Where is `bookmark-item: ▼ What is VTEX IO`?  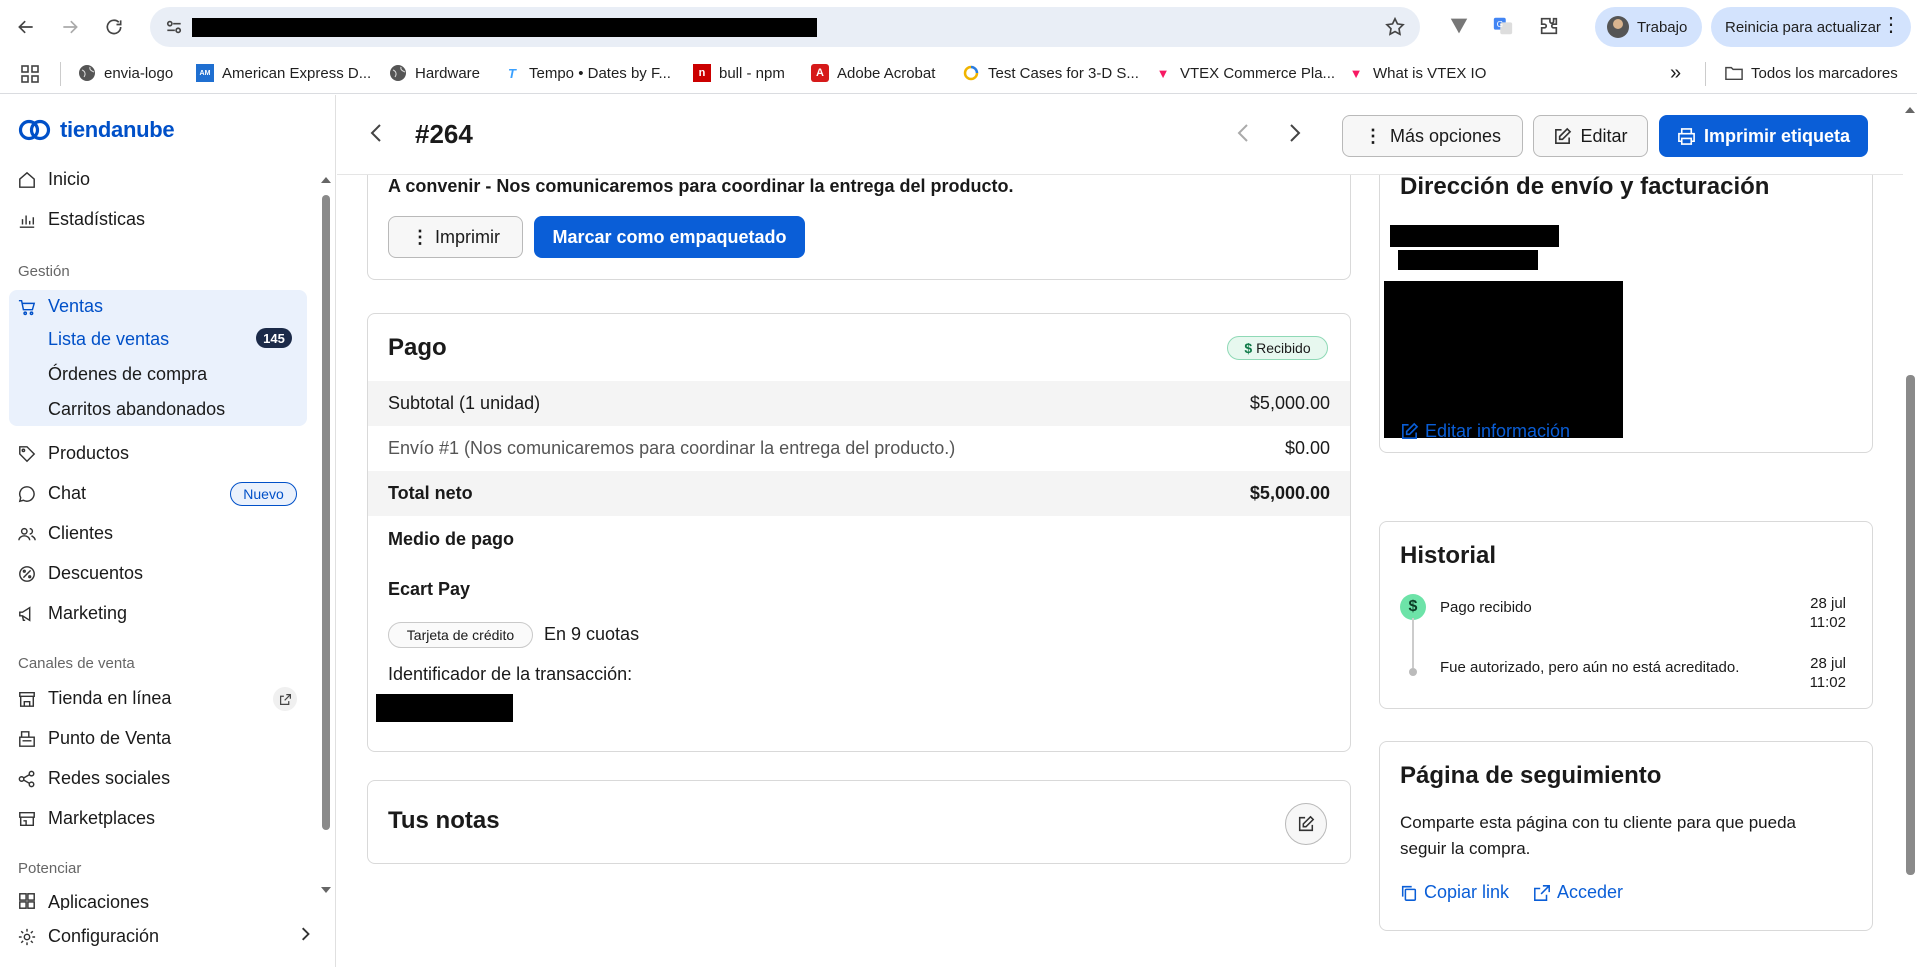
bookmark-item: ▼ What is VTEX IO is located at coordinates (1417, 73).